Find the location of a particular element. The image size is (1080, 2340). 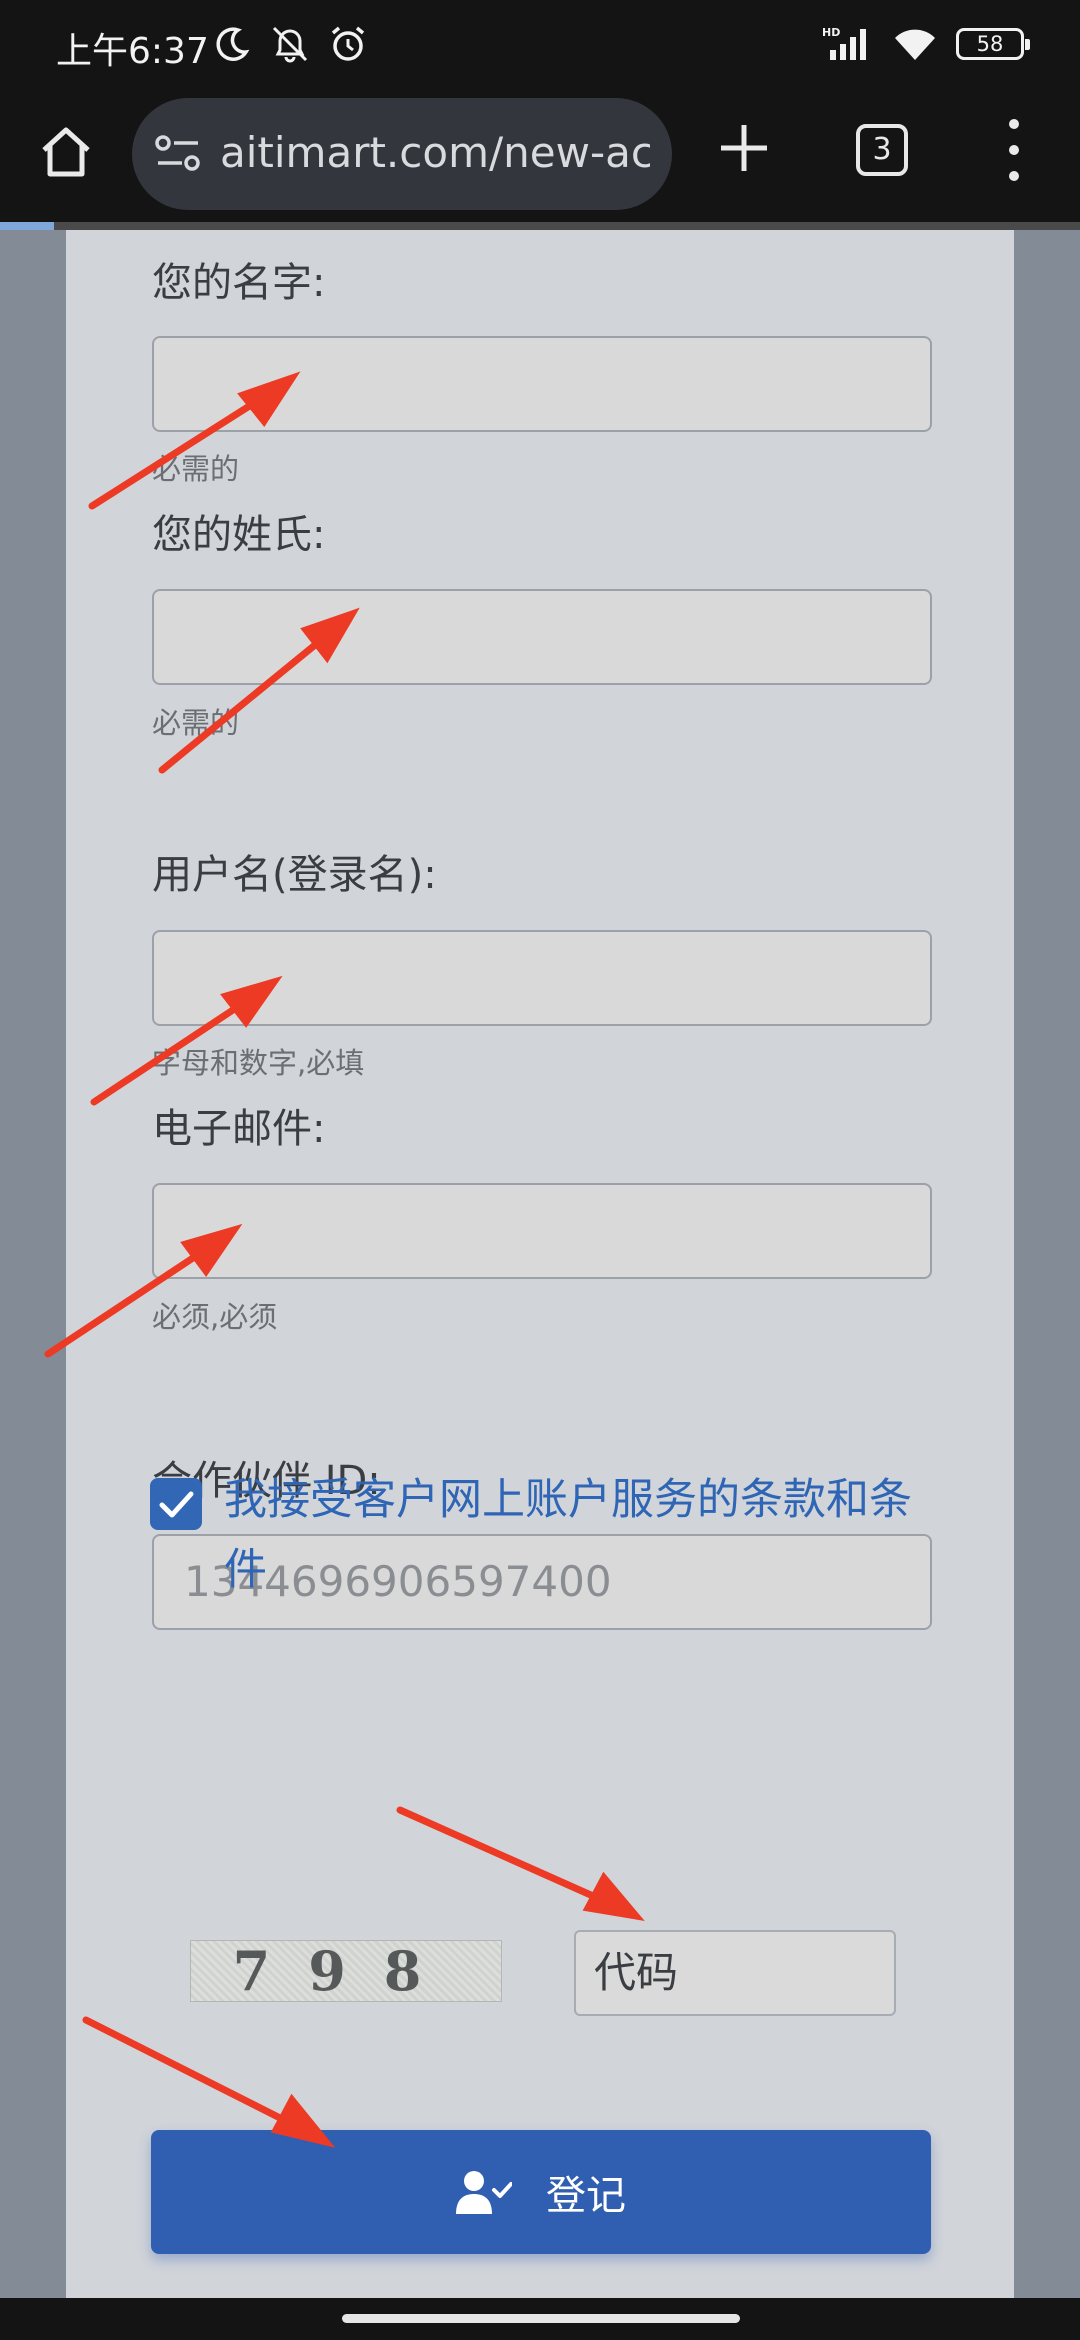

mute-icon is located at coordinates (290, 44).